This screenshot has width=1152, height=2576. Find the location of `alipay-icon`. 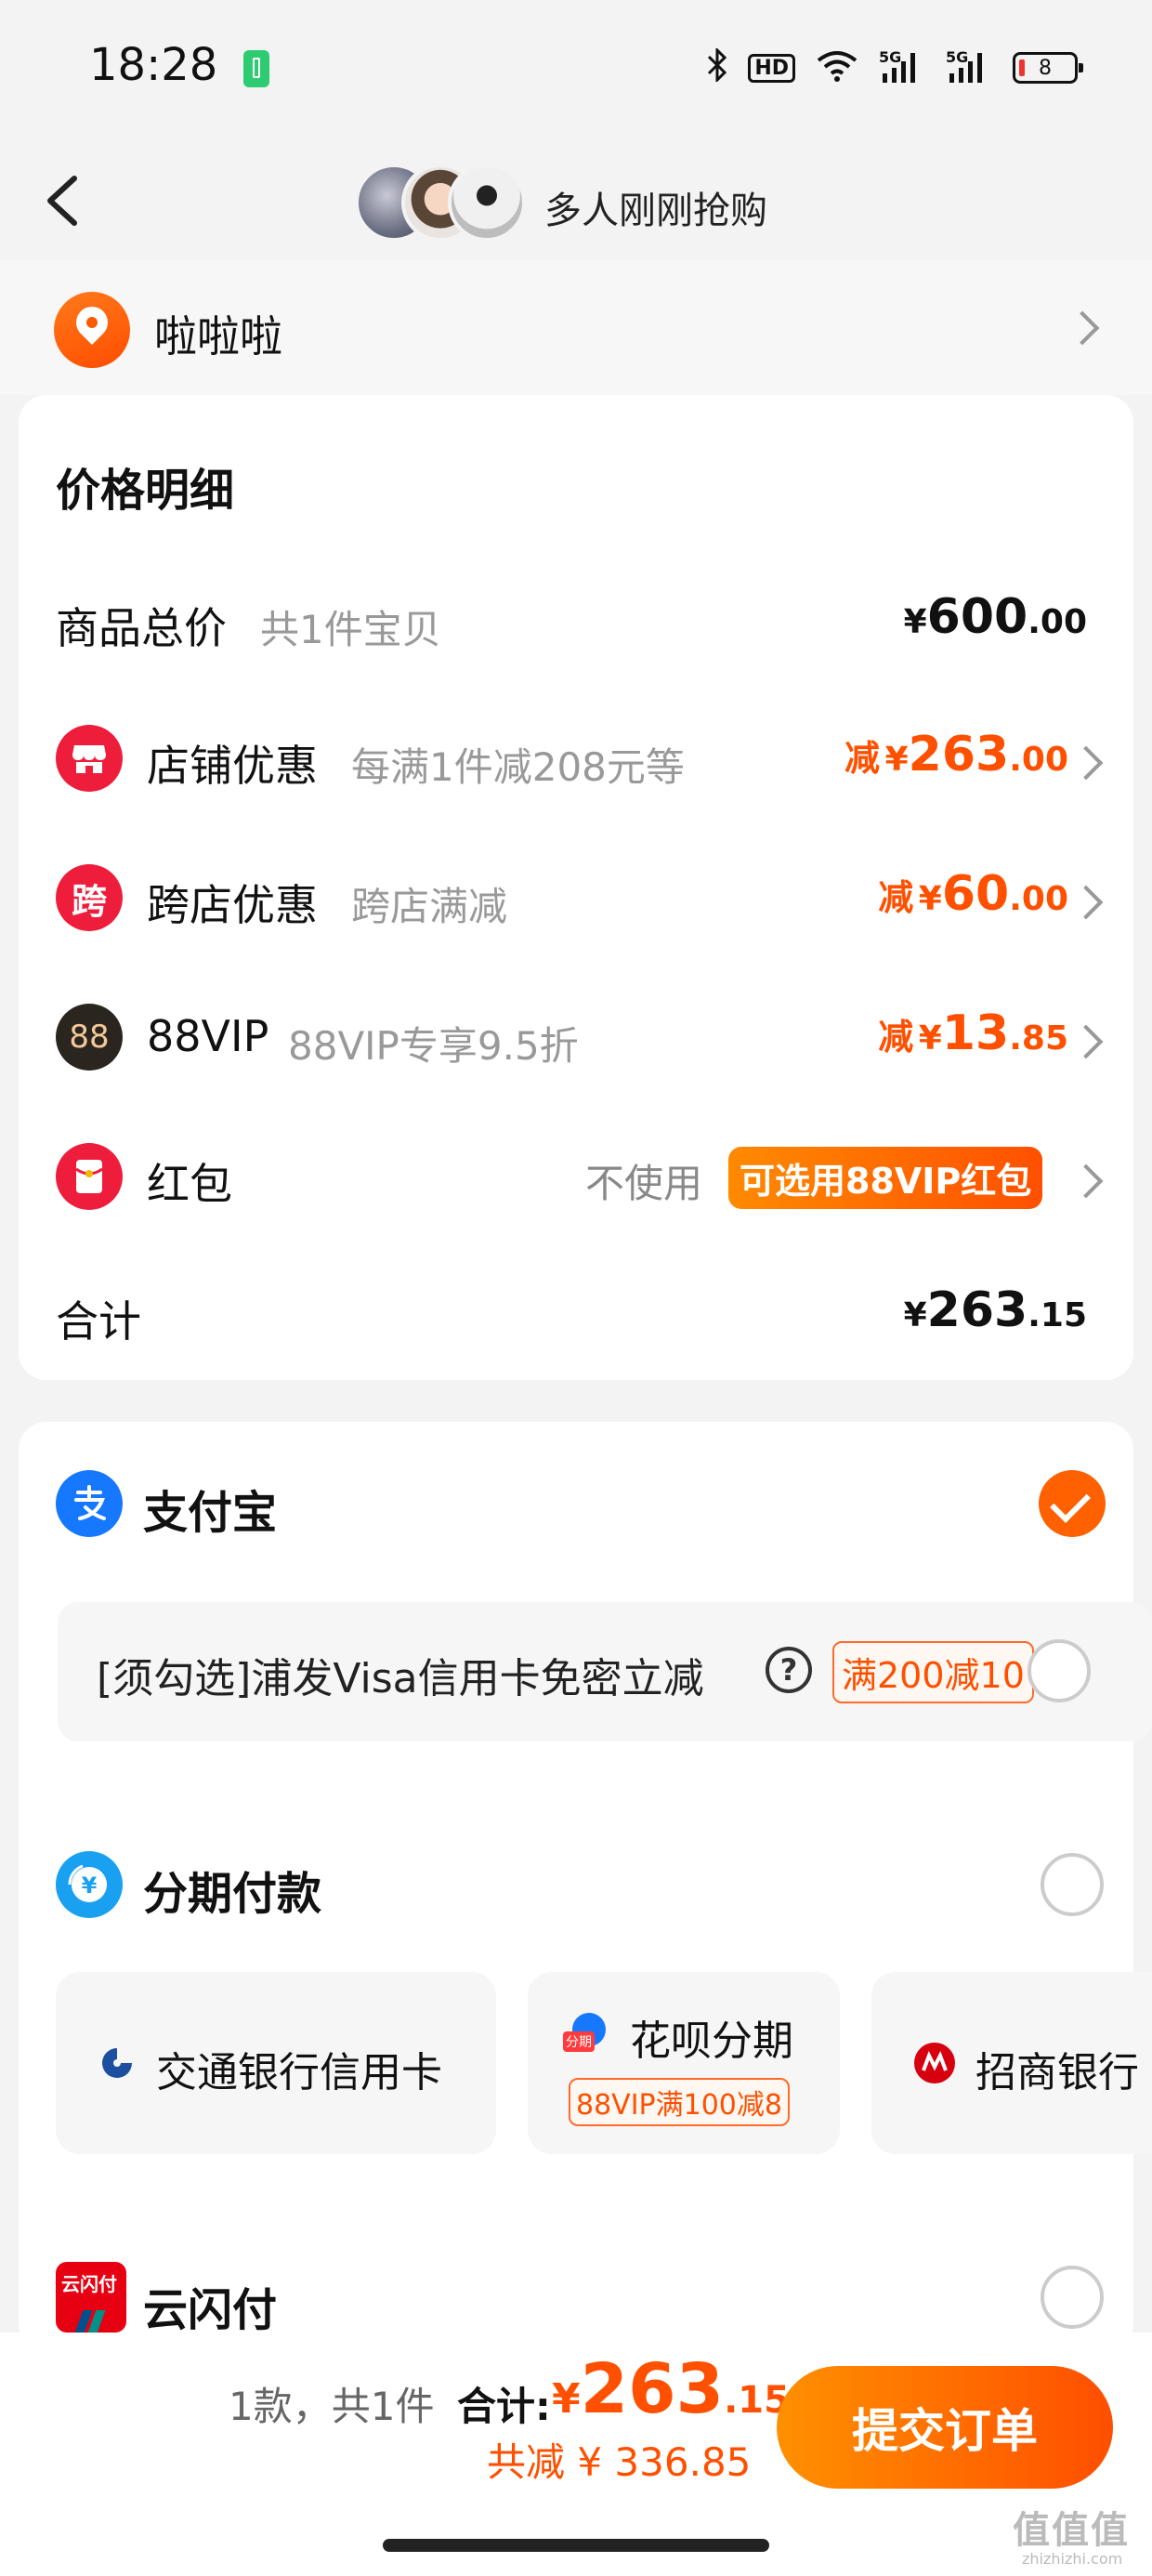

alipay-icon is located at coordinates (89, 1503).